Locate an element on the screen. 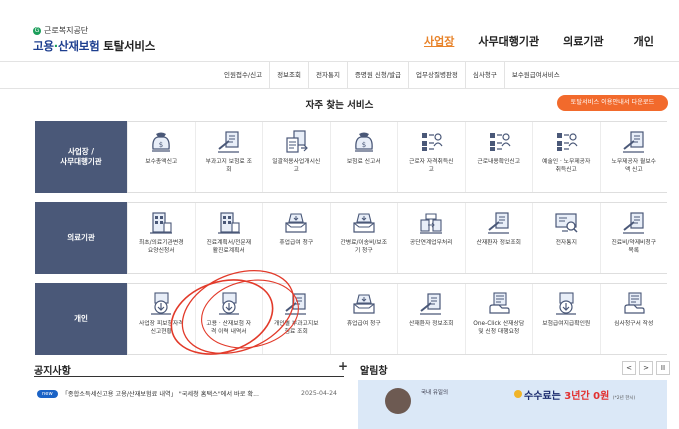  service-item-label: 보험급여지급확인원 is located at coordinates (566, 324).